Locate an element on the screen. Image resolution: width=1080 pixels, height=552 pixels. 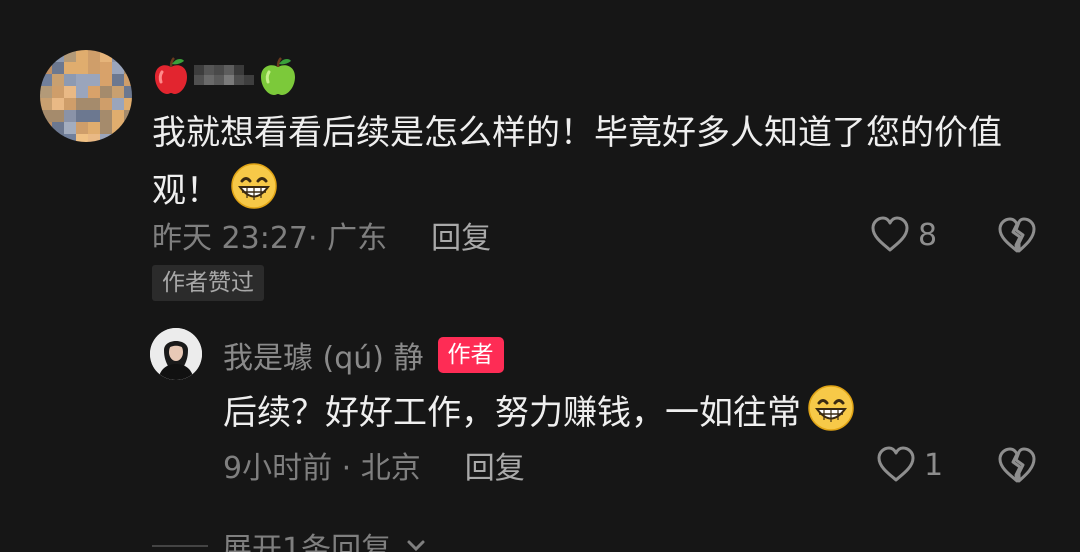
red-apple-icon is located at coordinates (171, 75).